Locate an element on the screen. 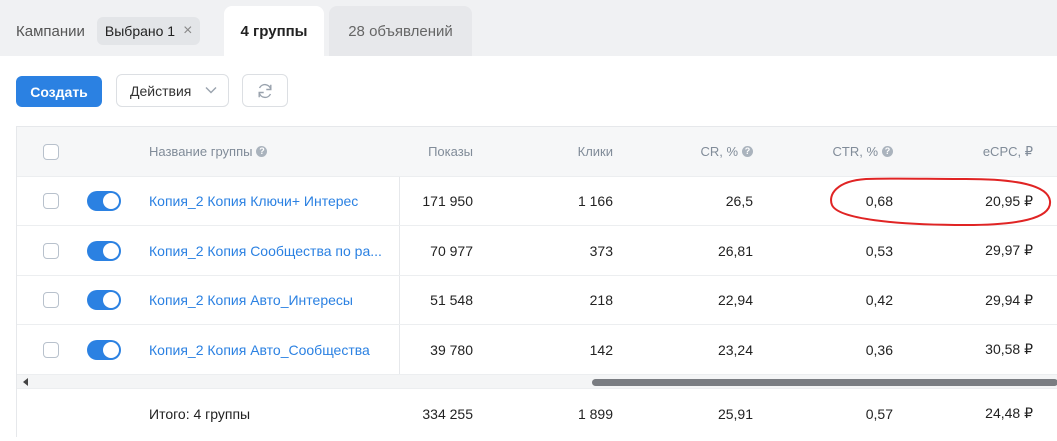  total-impressions: 334 255 is located at coordinates (447, 413).